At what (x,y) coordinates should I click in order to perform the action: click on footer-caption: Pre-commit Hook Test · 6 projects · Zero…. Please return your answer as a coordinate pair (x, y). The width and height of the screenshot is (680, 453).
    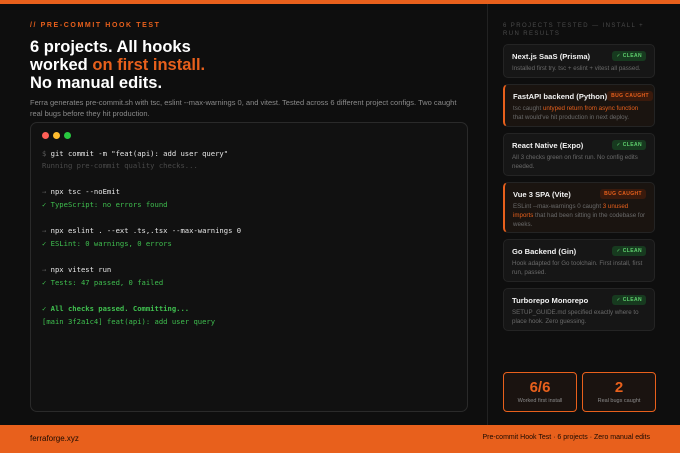
    Looking at the image, I should click on (566, 437).